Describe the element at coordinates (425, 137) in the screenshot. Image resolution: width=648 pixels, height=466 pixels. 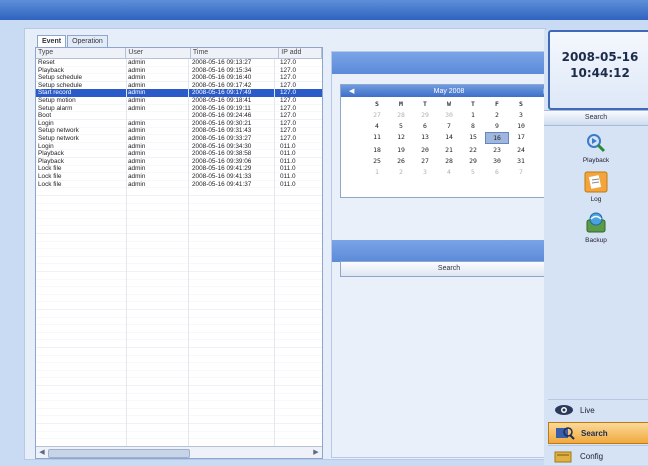
I see `calendar-day: 13` at that location.